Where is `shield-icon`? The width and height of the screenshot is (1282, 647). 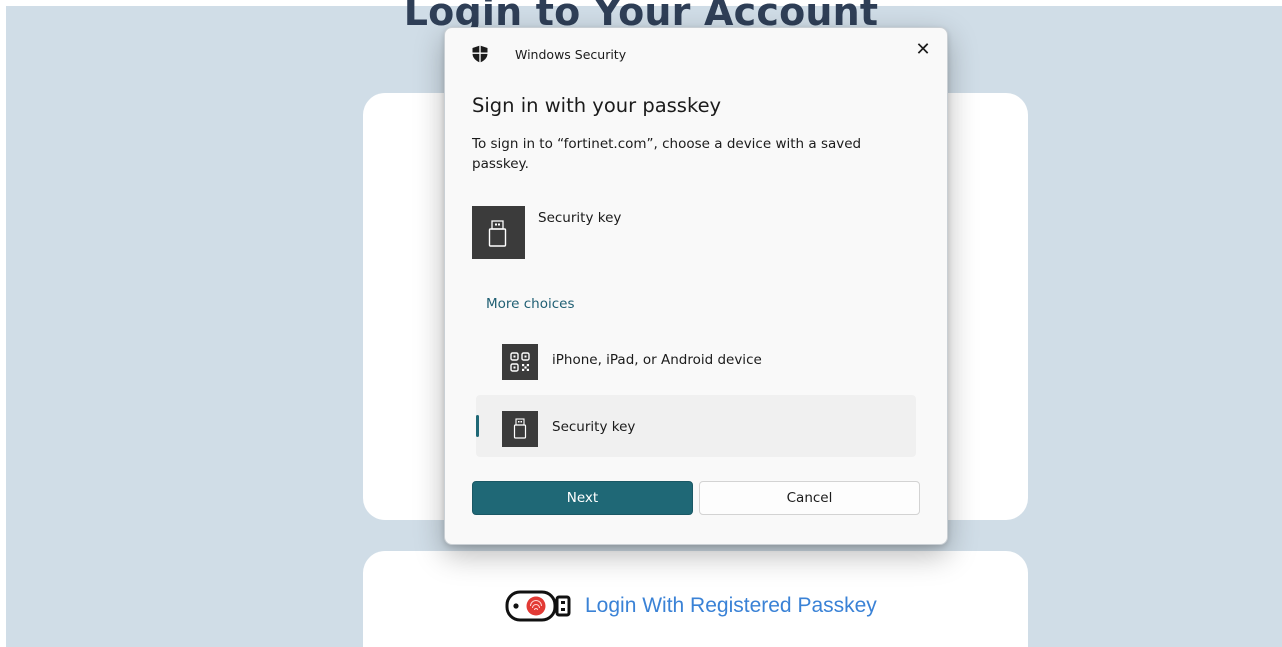 shield-icon is located at coordinates (480, 54).